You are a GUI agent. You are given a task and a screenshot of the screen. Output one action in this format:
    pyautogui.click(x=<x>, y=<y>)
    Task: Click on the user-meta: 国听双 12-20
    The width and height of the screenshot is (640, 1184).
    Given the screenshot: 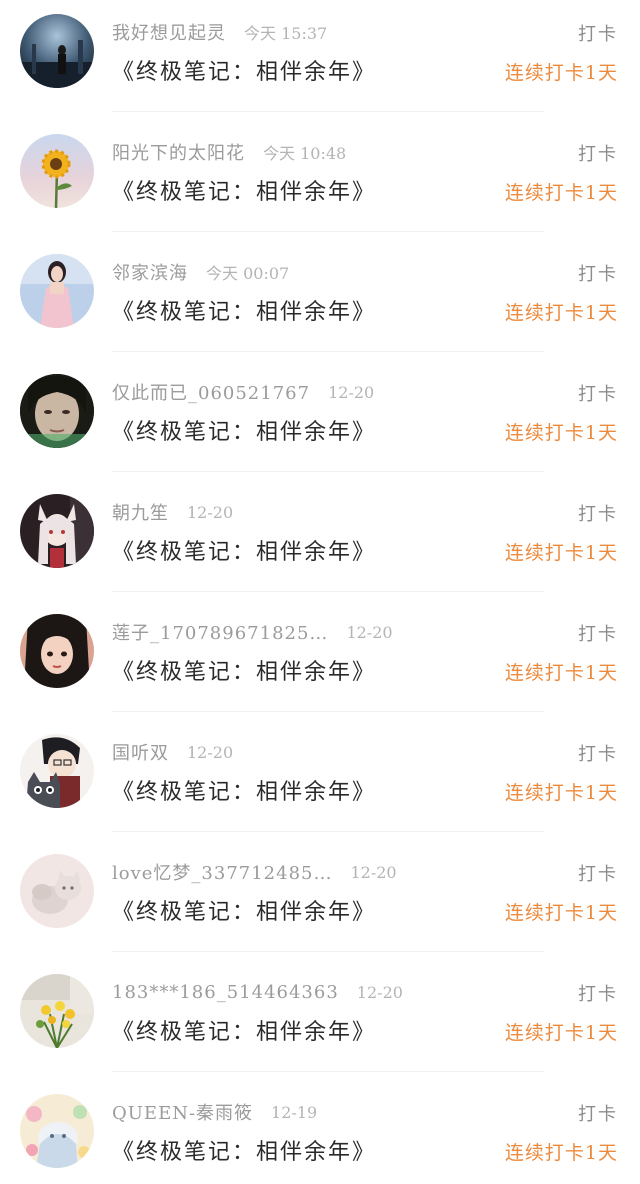 What is the action you would take?
    pyautogui.click(x=172, y=752)
    